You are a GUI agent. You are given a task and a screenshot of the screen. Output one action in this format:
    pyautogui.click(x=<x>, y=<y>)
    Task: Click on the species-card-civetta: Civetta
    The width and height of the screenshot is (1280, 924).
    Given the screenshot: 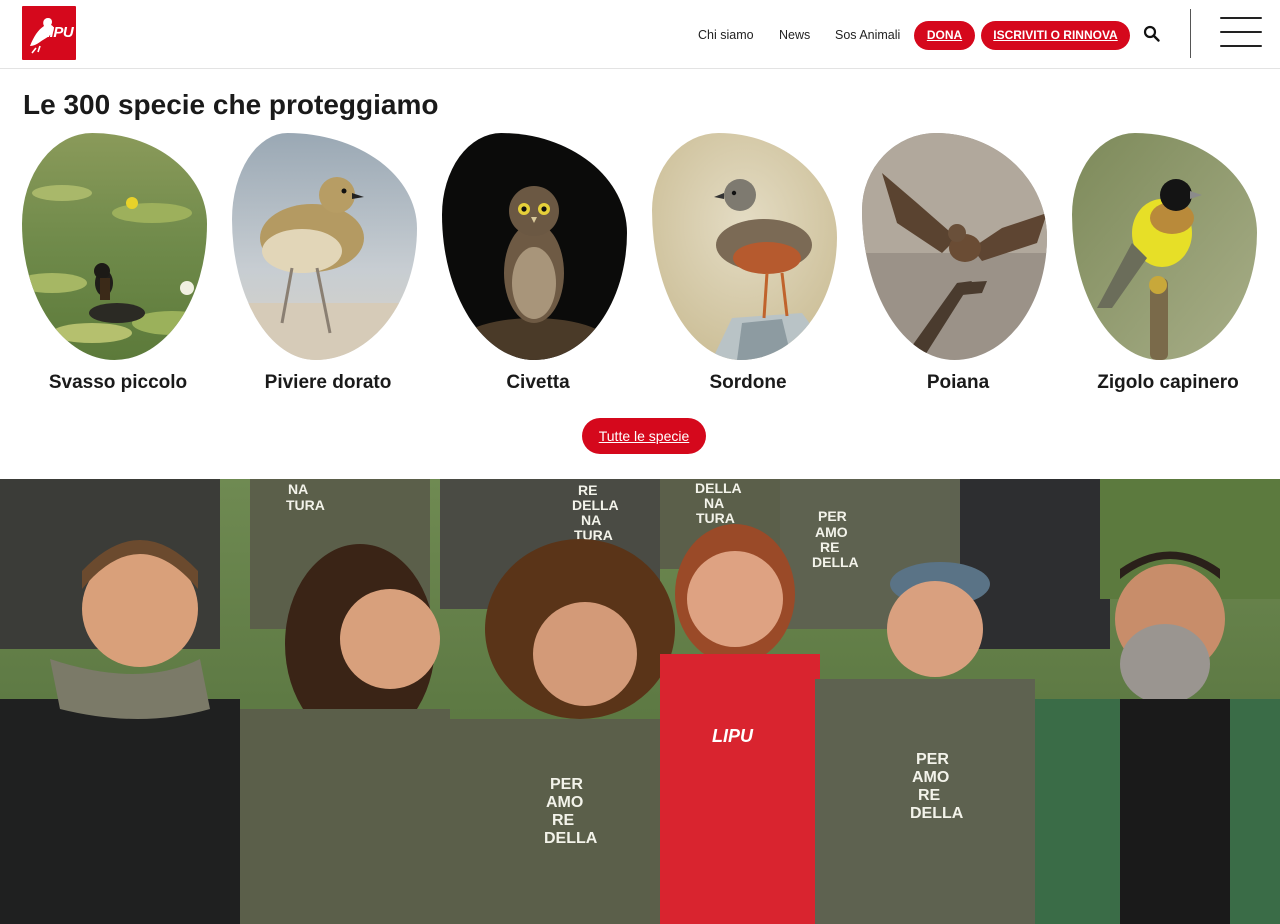 What is the action you would take?
    pyautogui.click(x=547, y=268)
    